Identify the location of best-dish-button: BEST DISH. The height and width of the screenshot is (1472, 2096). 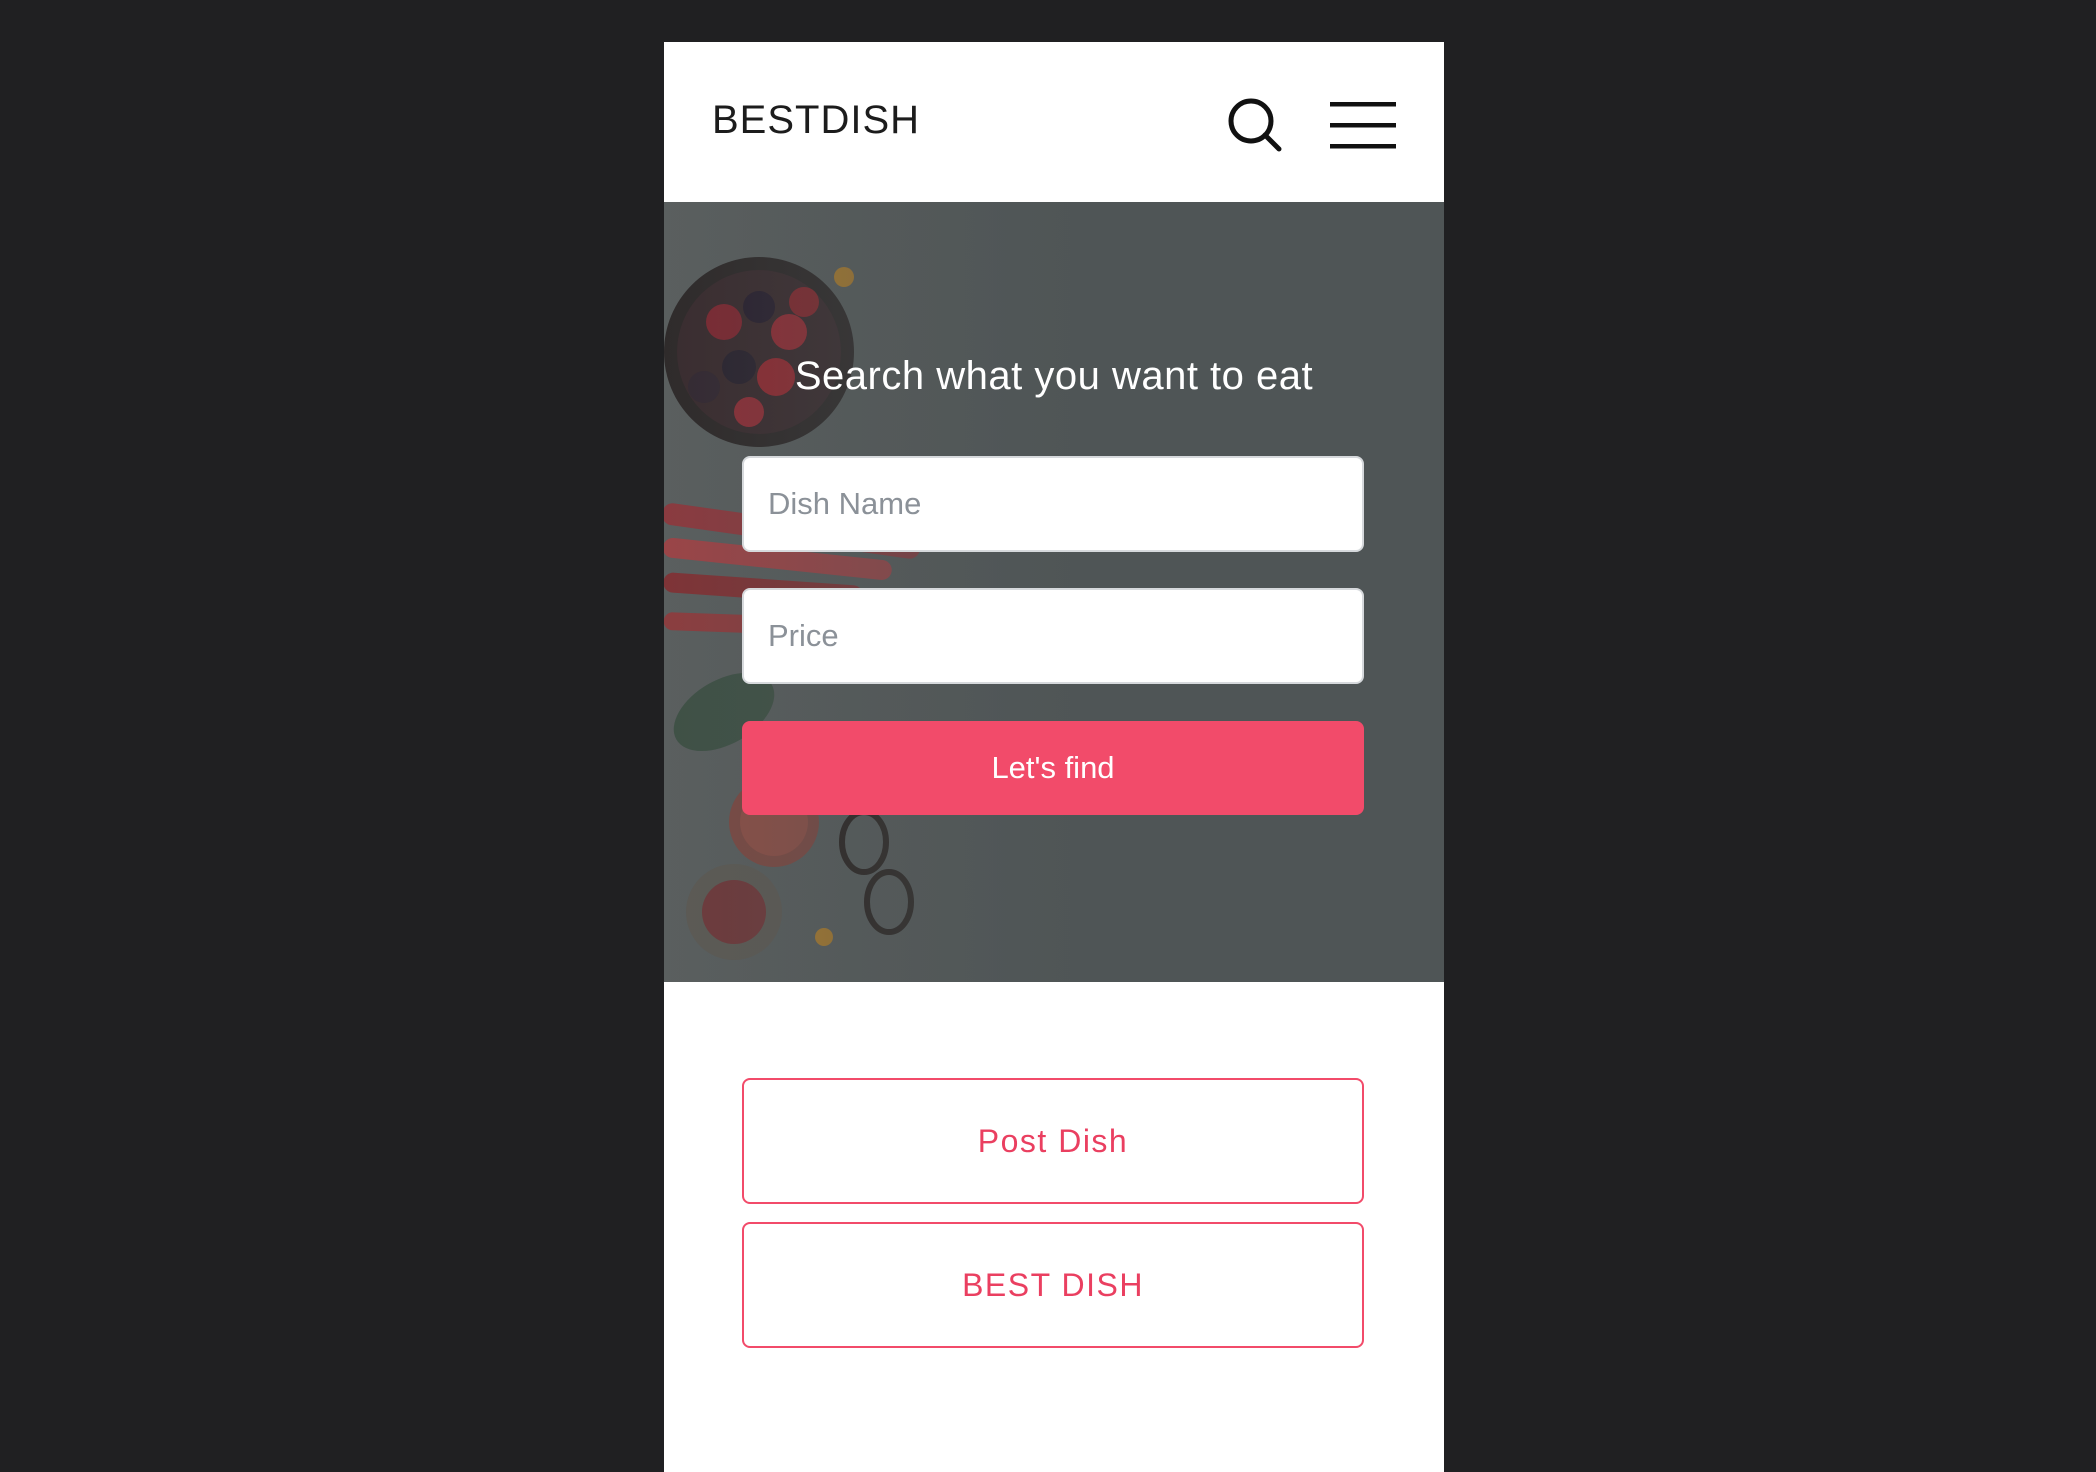
(1053, 1285).